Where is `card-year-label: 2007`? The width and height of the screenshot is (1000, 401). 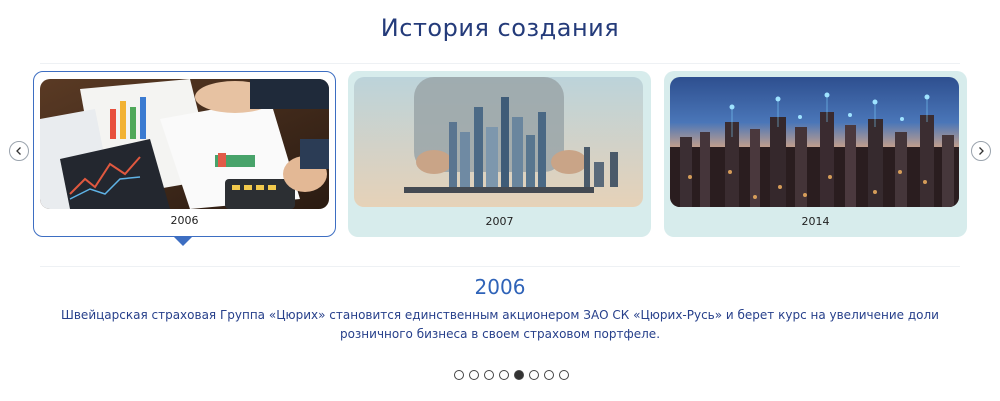 card-year-label: 2007 is located at coordinates (499, 221).